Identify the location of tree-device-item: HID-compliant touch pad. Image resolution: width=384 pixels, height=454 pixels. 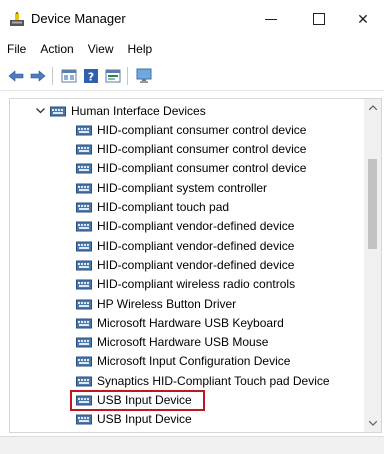
(152, 207).